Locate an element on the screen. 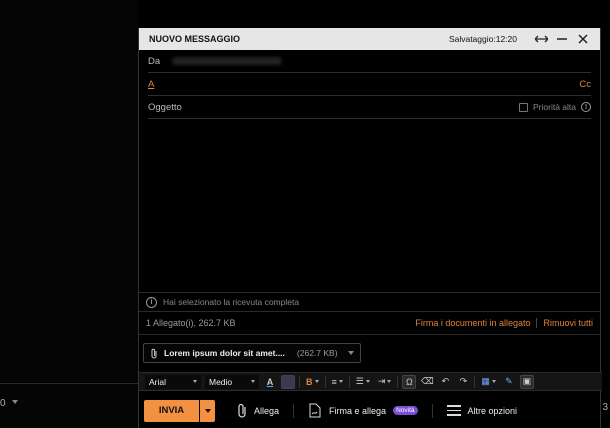 The image size is (610, 428). attachment-file-size: (262.7 KB) is located at coordinates (317, 353).